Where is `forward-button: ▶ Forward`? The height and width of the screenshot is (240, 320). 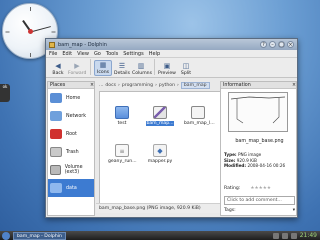
forward-button: ▶ Forward is located at coordinates (77, 69).